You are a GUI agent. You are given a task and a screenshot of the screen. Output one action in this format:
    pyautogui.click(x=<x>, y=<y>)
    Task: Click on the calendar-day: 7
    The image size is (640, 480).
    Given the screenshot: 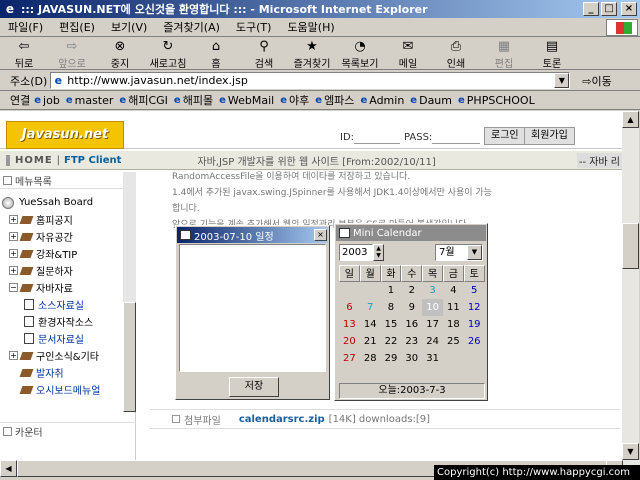 What is the action you would take?
    pyautogui.click(x=370, y=307)
    